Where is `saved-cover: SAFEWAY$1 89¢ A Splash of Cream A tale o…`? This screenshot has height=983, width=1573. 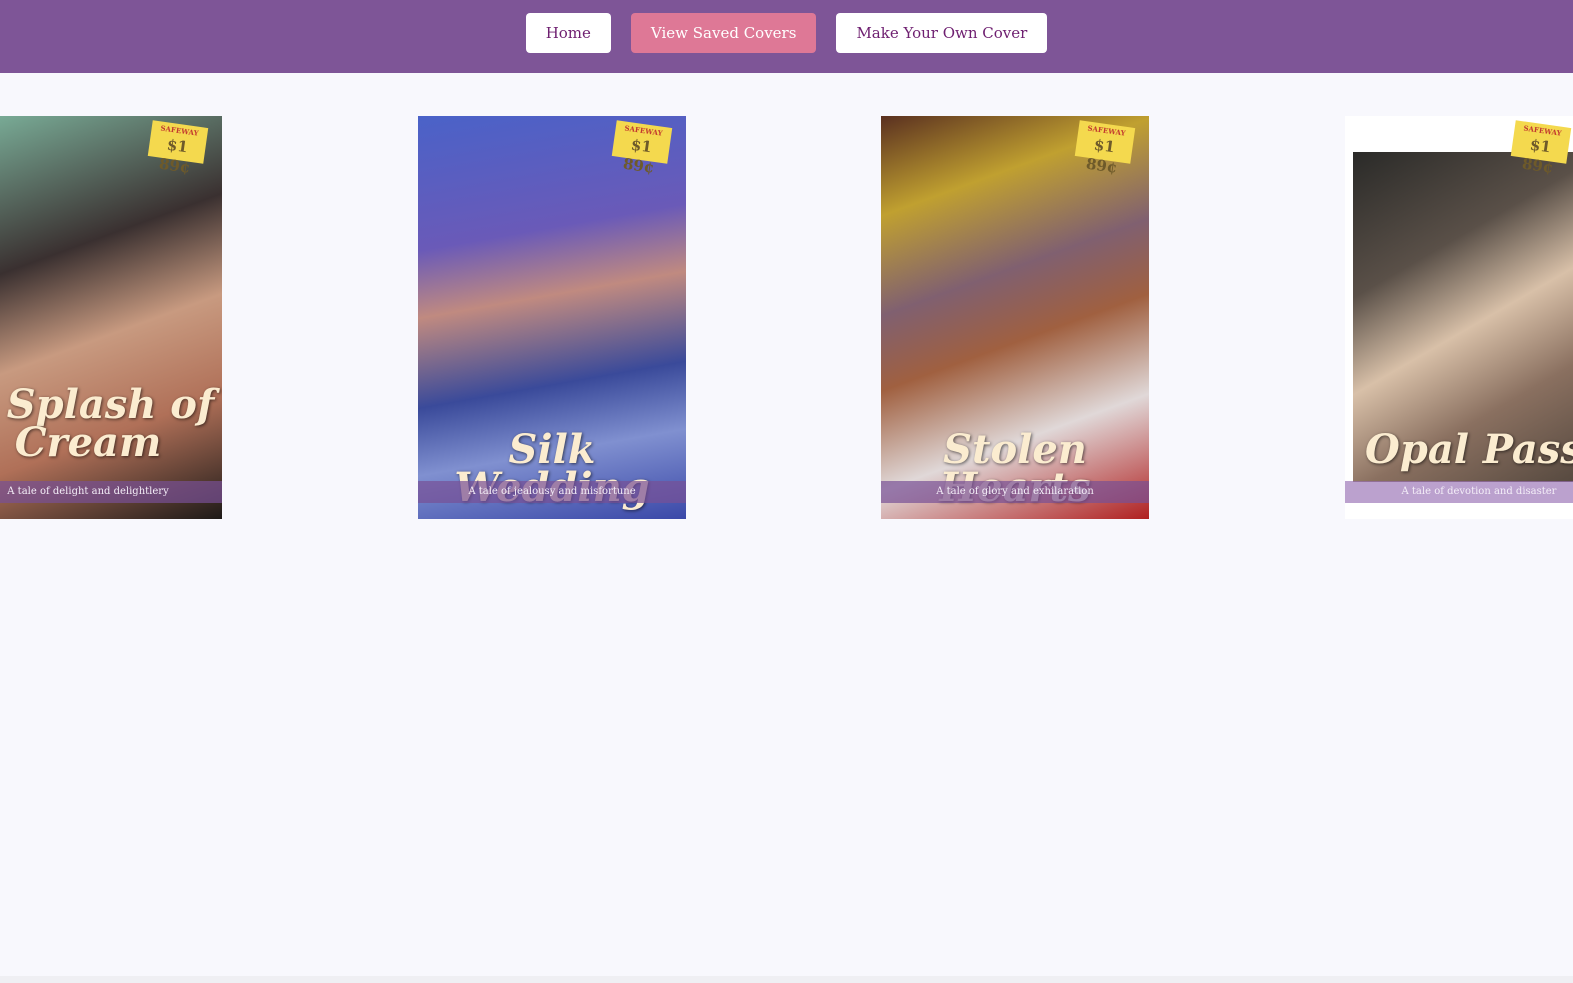
saved-cover: SAFEWAY$1 89¢ A Splash of Cream A tale o… is located at coordinates (111, 317).